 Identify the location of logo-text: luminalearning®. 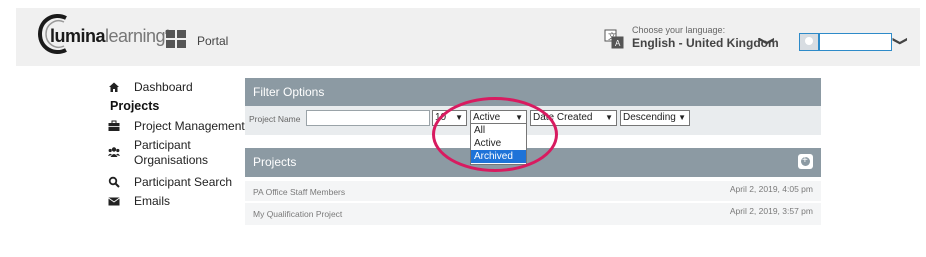
(110, 36).